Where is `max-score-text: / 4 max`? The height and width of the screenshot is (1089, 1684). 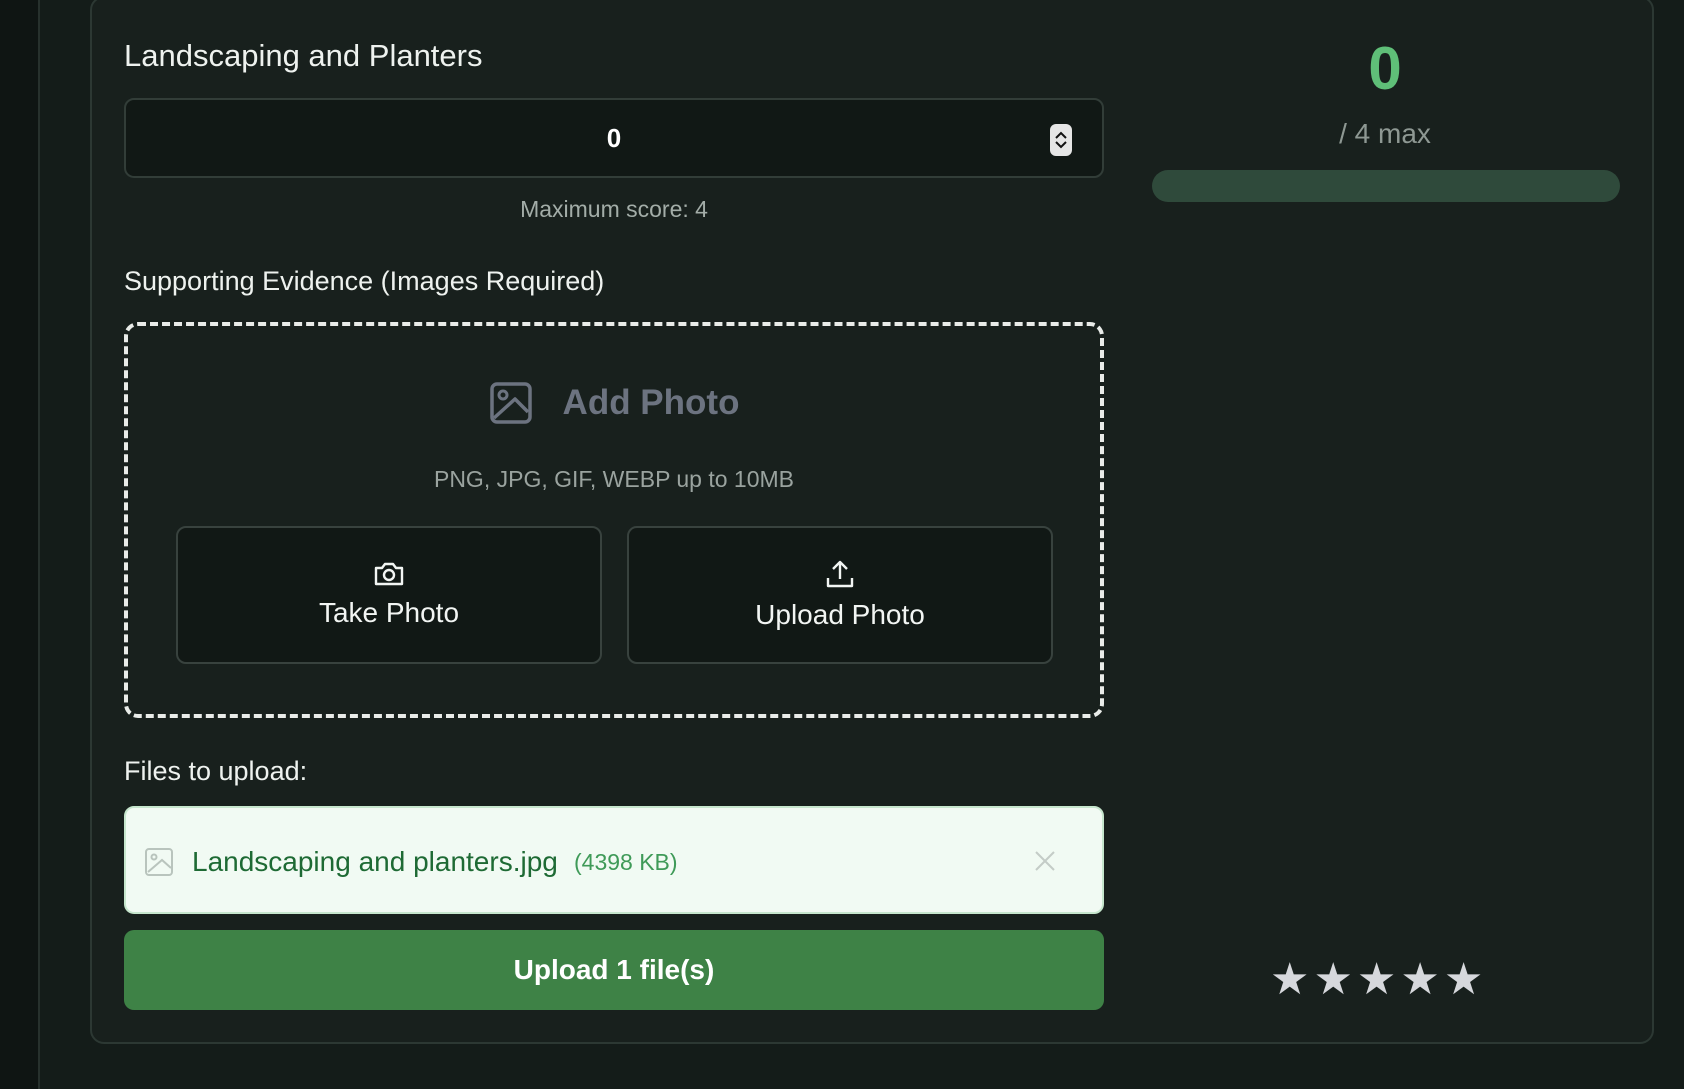
max-score-text: / 4 max is located at coordinates (1385, 133).